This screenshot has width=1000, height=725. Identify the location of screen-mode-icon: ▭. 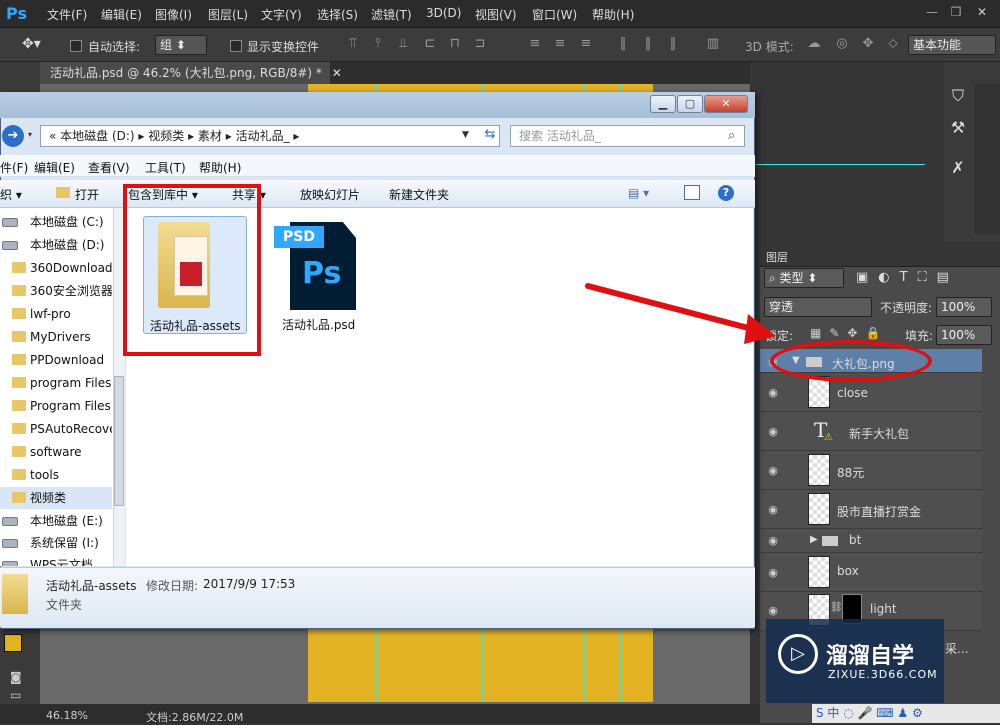
(15, 695).